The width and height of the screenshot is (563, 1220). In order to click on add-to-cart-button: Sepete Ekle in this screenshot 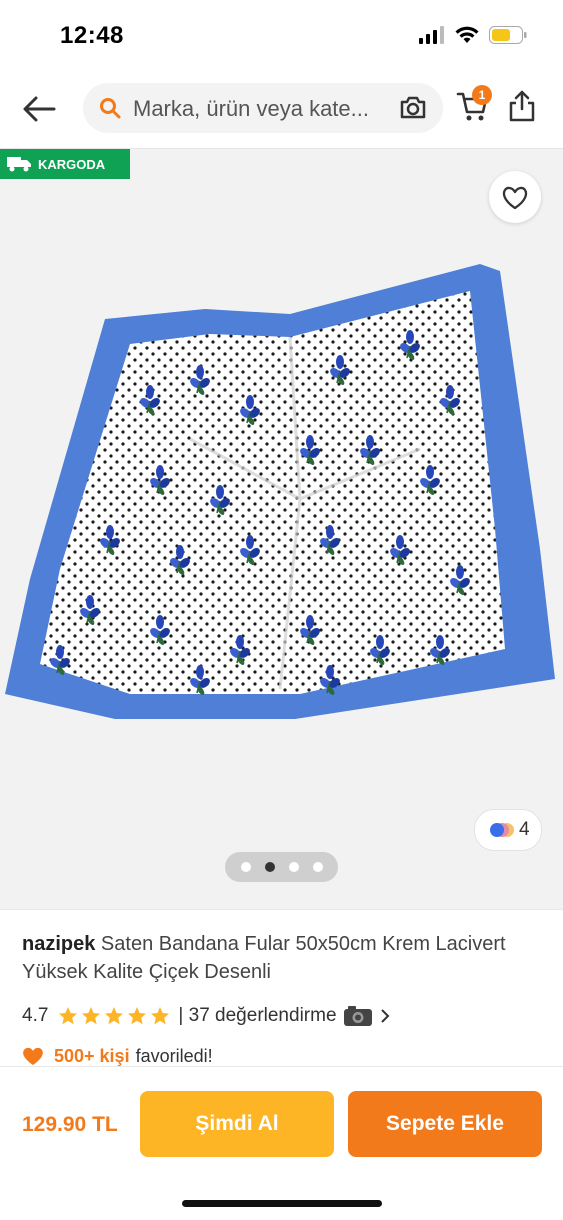, I will do `click(445, 1124)`.